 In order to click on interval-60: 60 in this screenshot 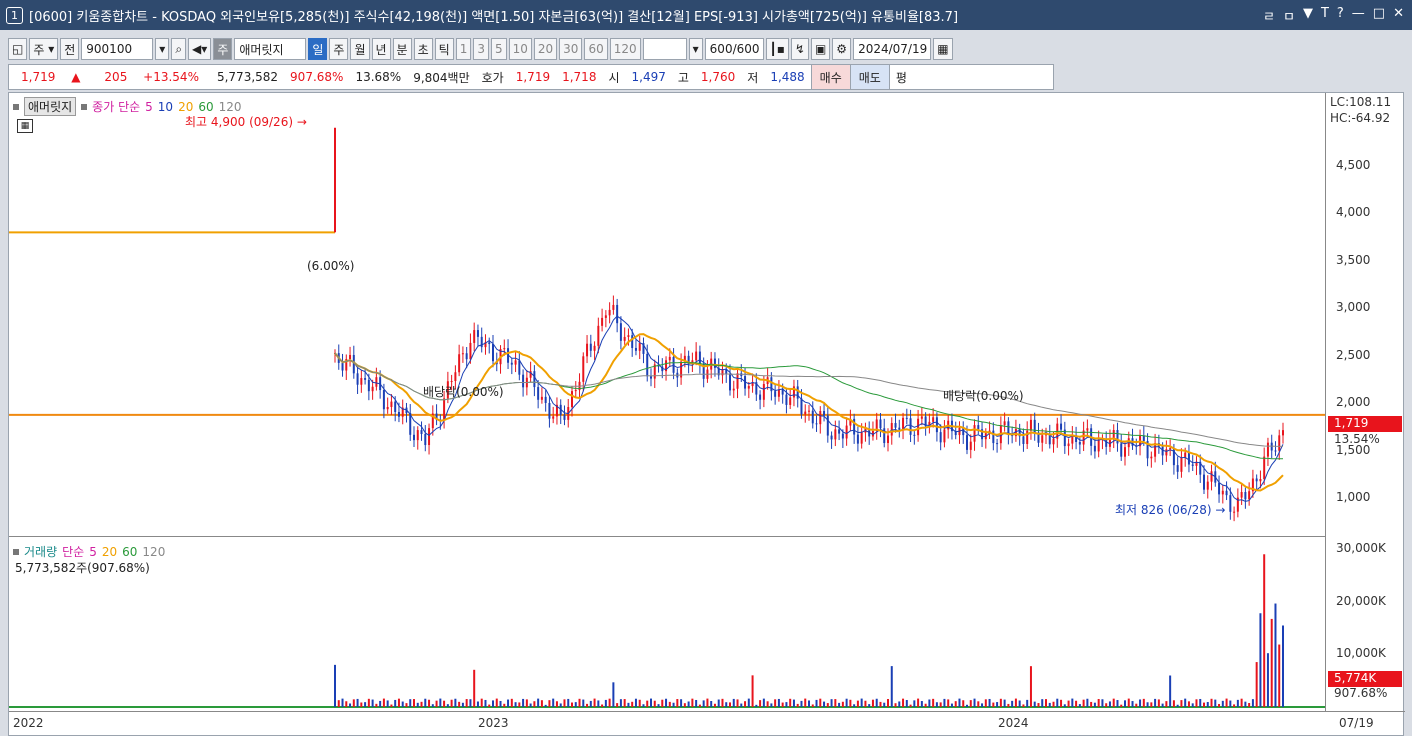, I will do `click(596, 49)`.